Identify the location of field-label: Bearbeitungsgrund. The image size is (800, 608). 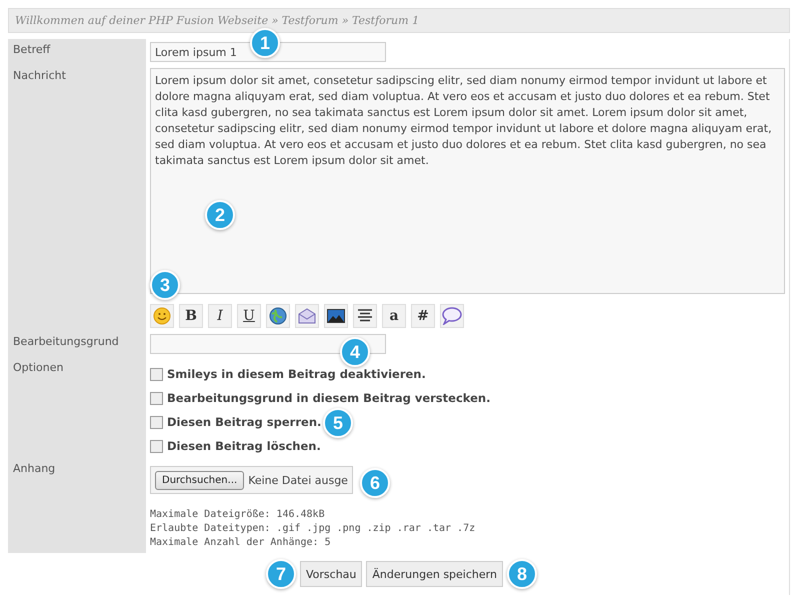
(66, 341).